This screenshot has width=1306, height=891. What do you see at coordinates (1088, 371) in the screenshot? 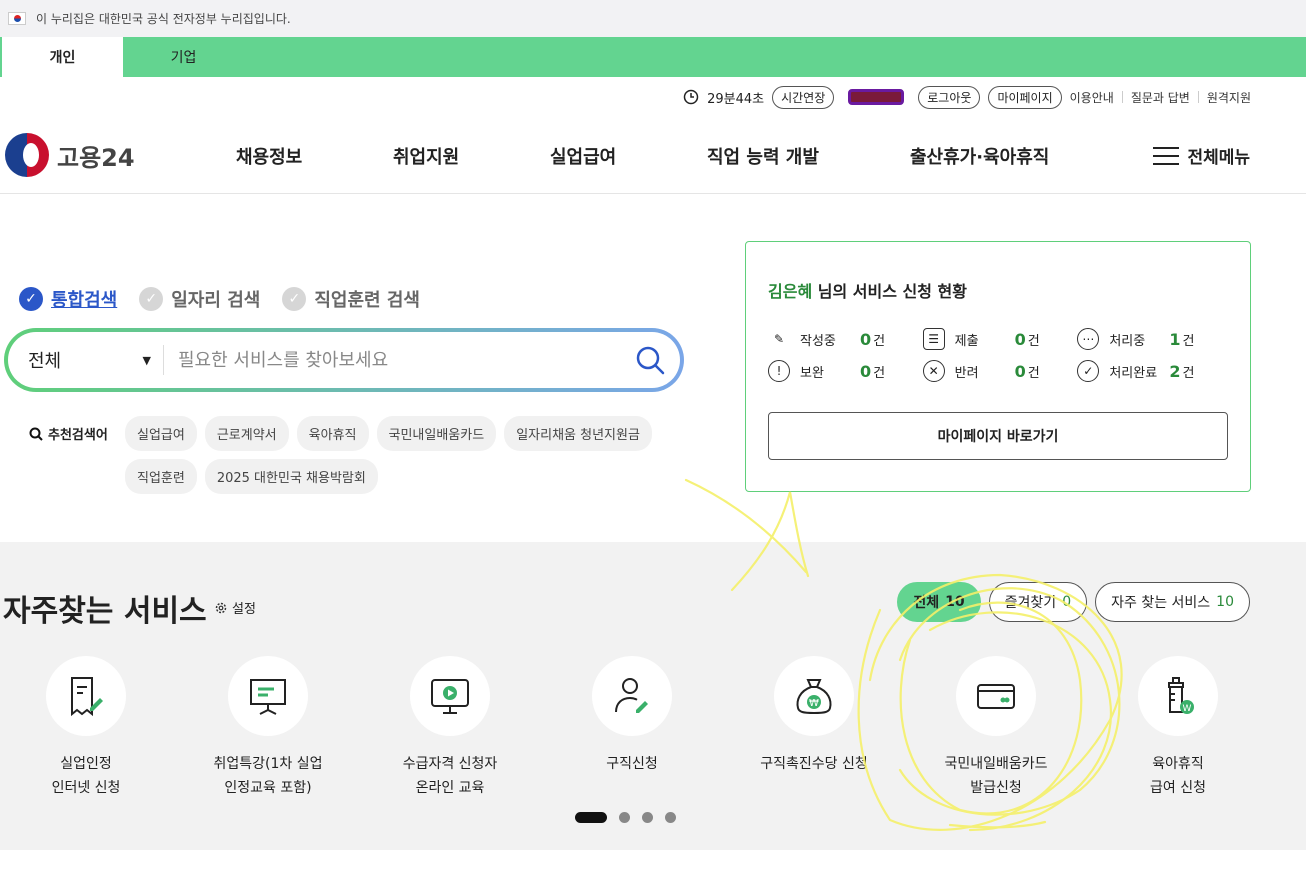
I see `check-circle-icon: ✓` at bounding box center [1088, 371].